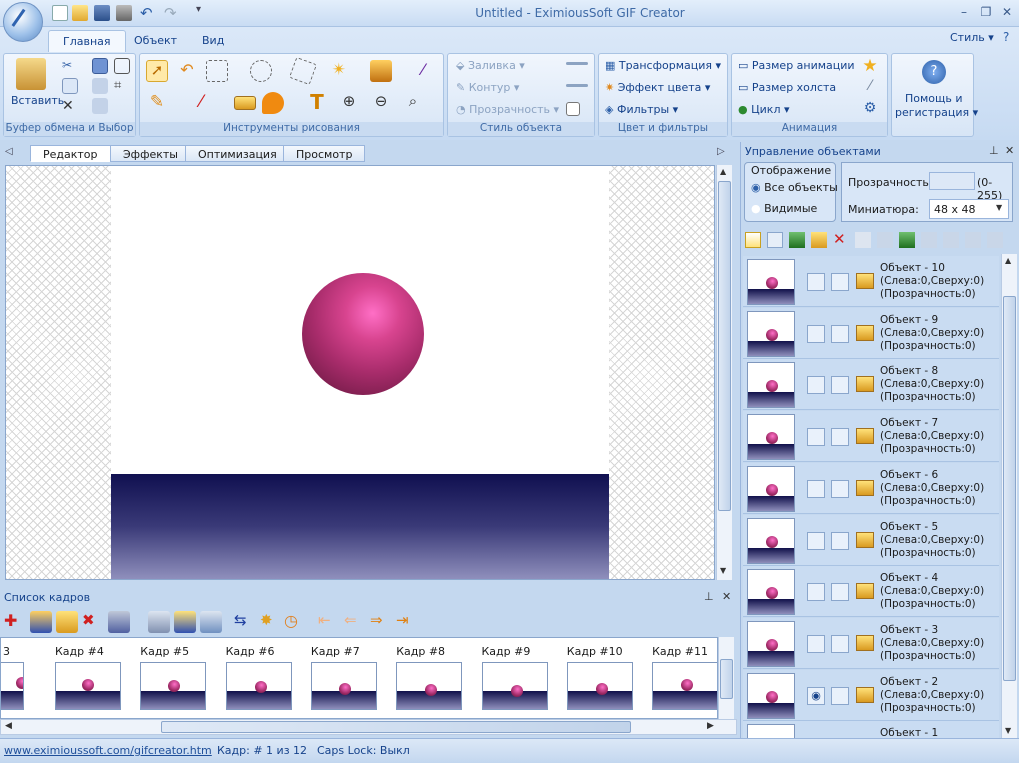 This screenshot has height=763, width=1019. Describe the element at coordinates (709, 596) in the screenshot. I see `pin-icon: ⊥` at that location.